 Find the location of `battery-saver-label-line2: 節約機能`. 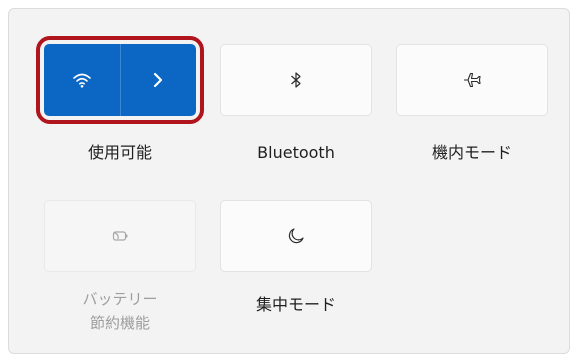

battery-saver-label-line2: 節約機能 is located at coordinates (119, 323).